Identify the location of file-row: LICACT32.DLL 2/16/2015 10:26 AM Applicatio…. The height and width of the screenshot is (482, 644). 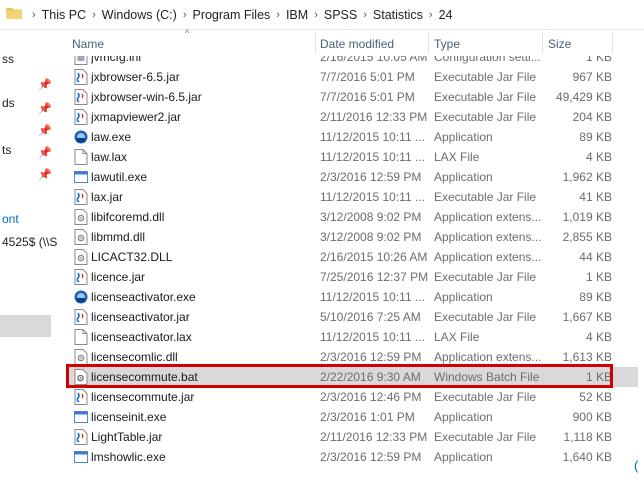
(352, 257).